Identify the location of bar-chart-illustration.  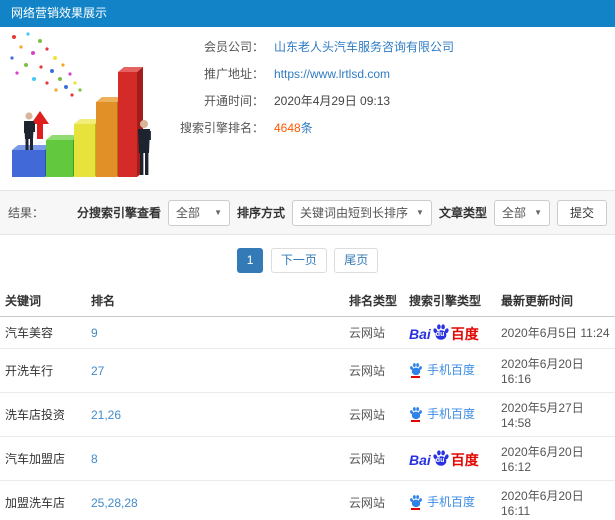
(86, 107).